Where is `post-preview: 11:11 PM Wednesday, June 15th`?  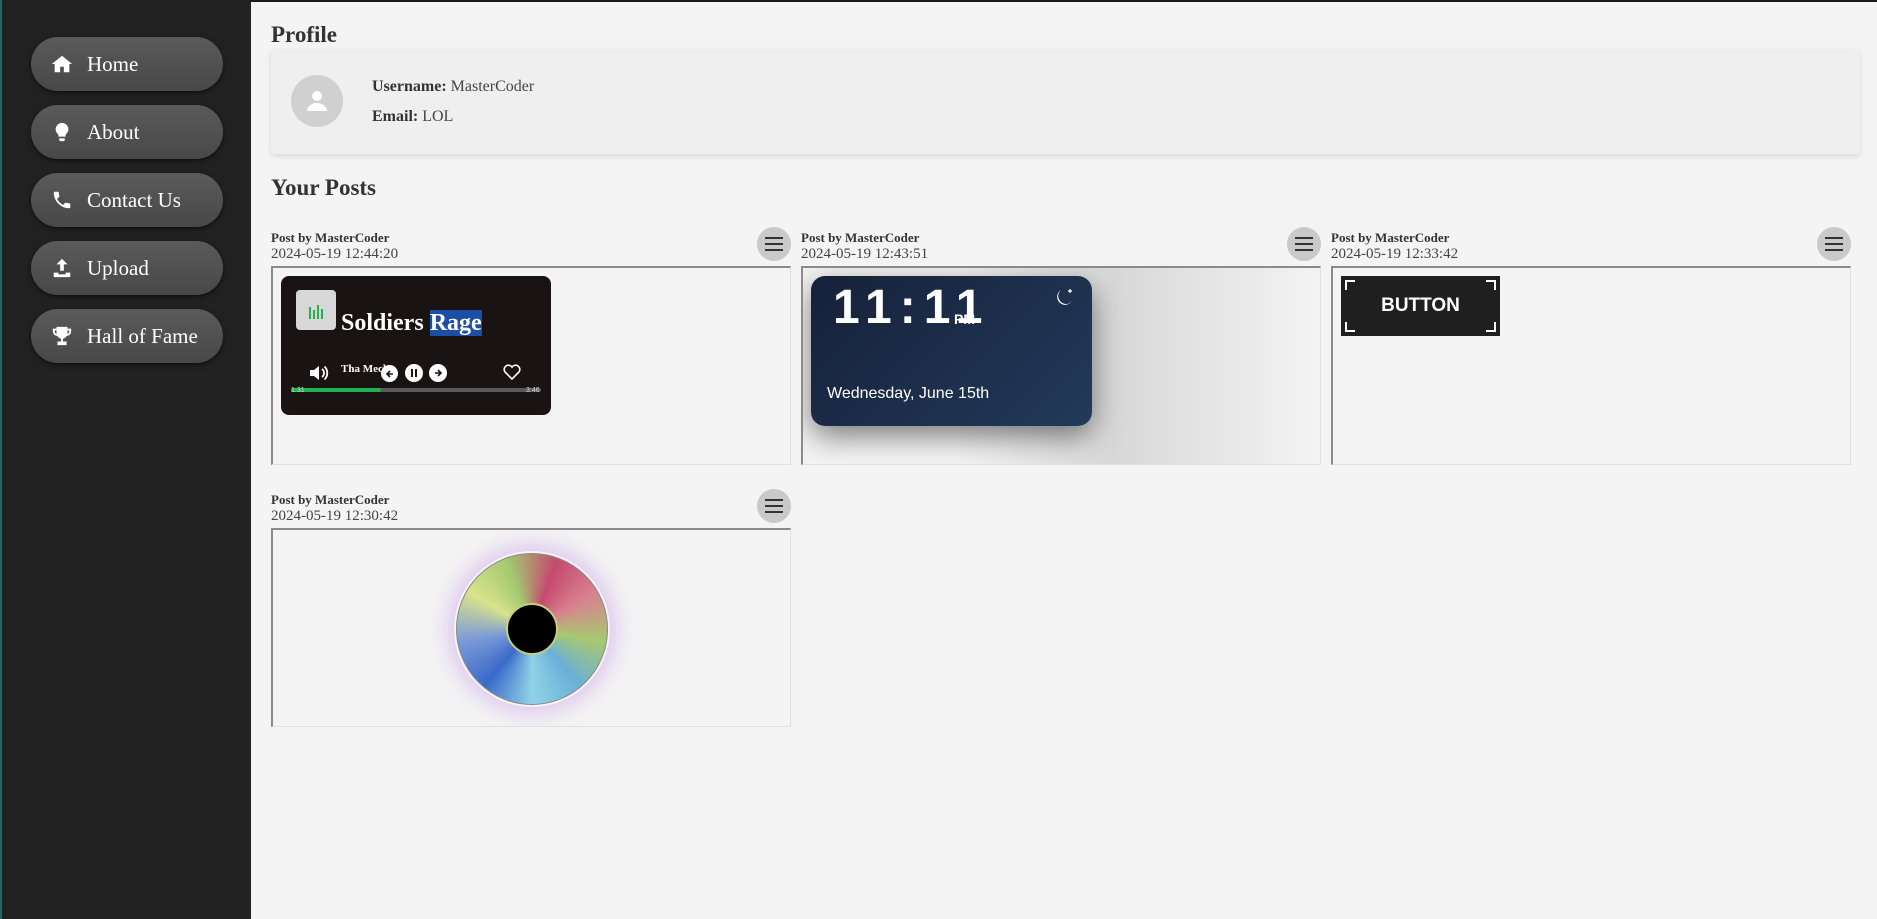 post-preview: 11:11 PM Wednesday, June 15th is located at coordinates (1061, 365).